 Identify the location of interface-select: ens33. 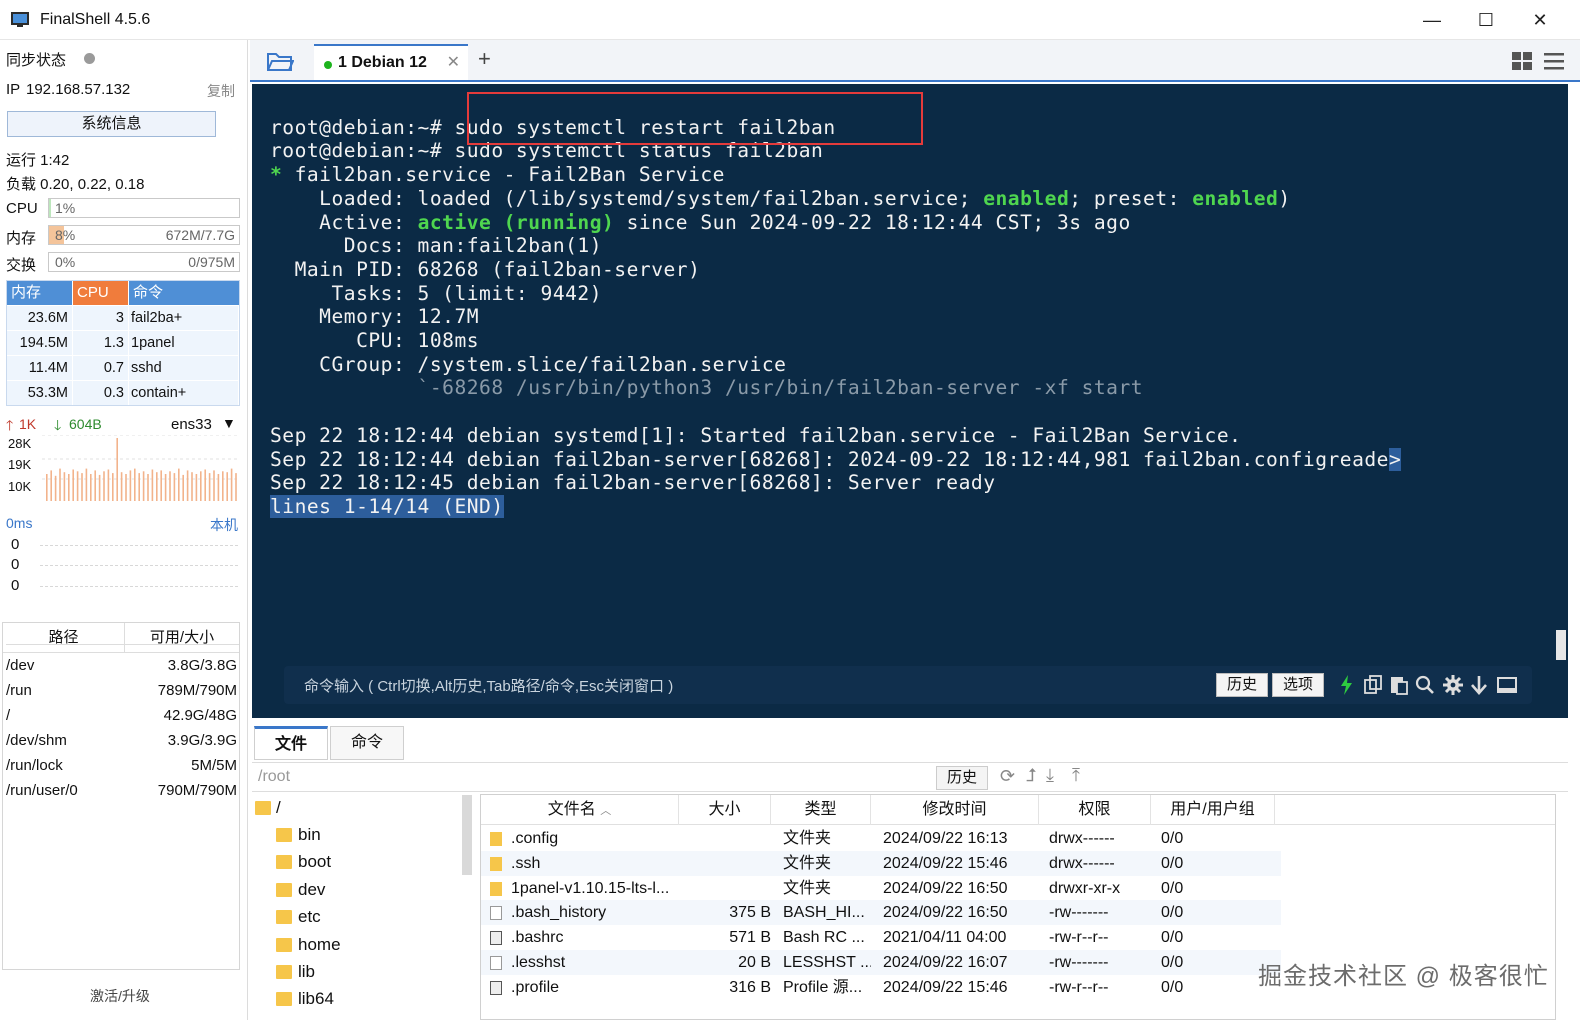
(191, 424).